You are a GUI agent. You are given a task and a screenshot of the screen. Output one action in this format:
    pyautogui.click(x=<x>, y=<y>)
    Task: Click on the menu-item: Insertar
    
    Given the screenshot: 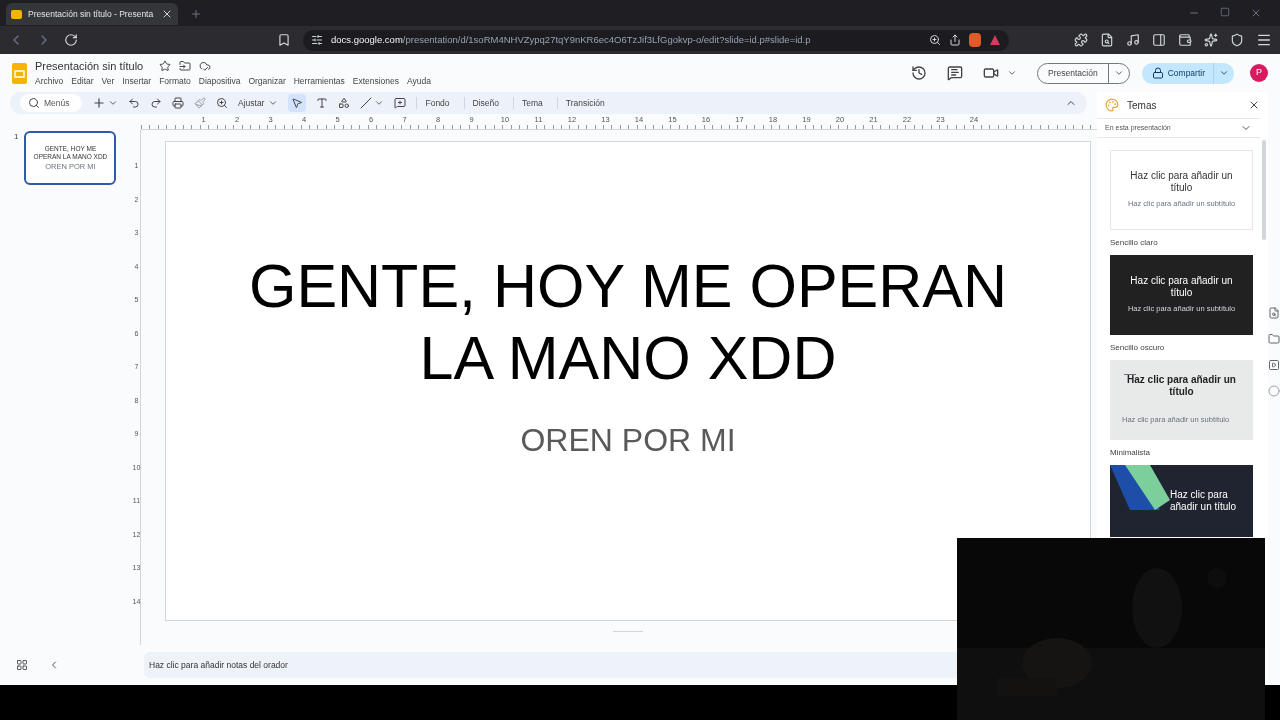 What is the action you would take?
    pyautogui.click(x=137, y=82)
    